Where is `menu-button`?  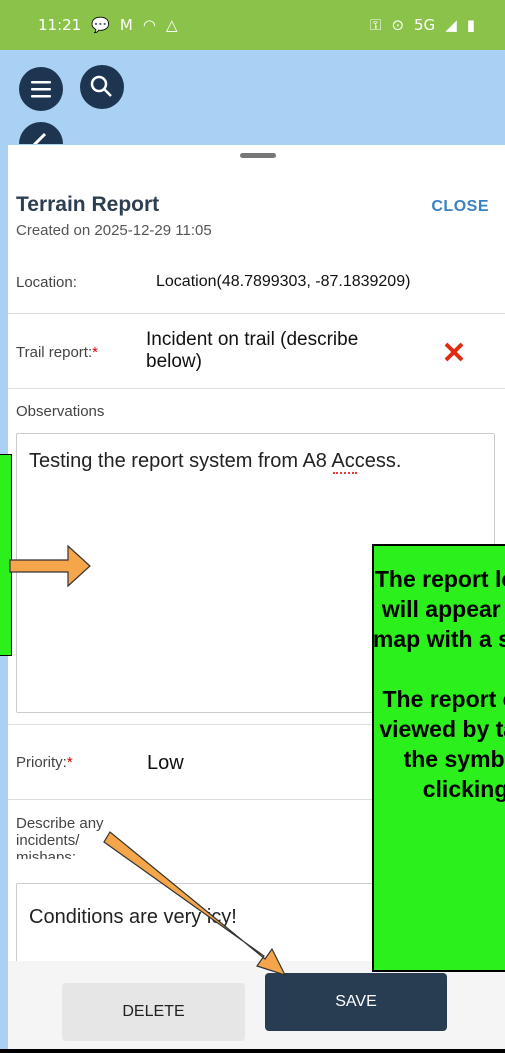 menu-button is located at coordinates (41, 89).